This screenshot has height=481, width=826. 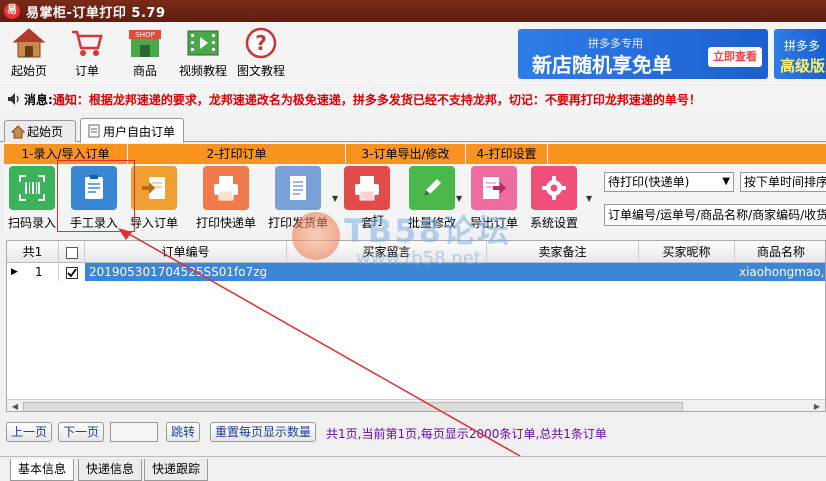 I want to click on print-invoice-dropdown: ▼, so click(x=336, y=198).